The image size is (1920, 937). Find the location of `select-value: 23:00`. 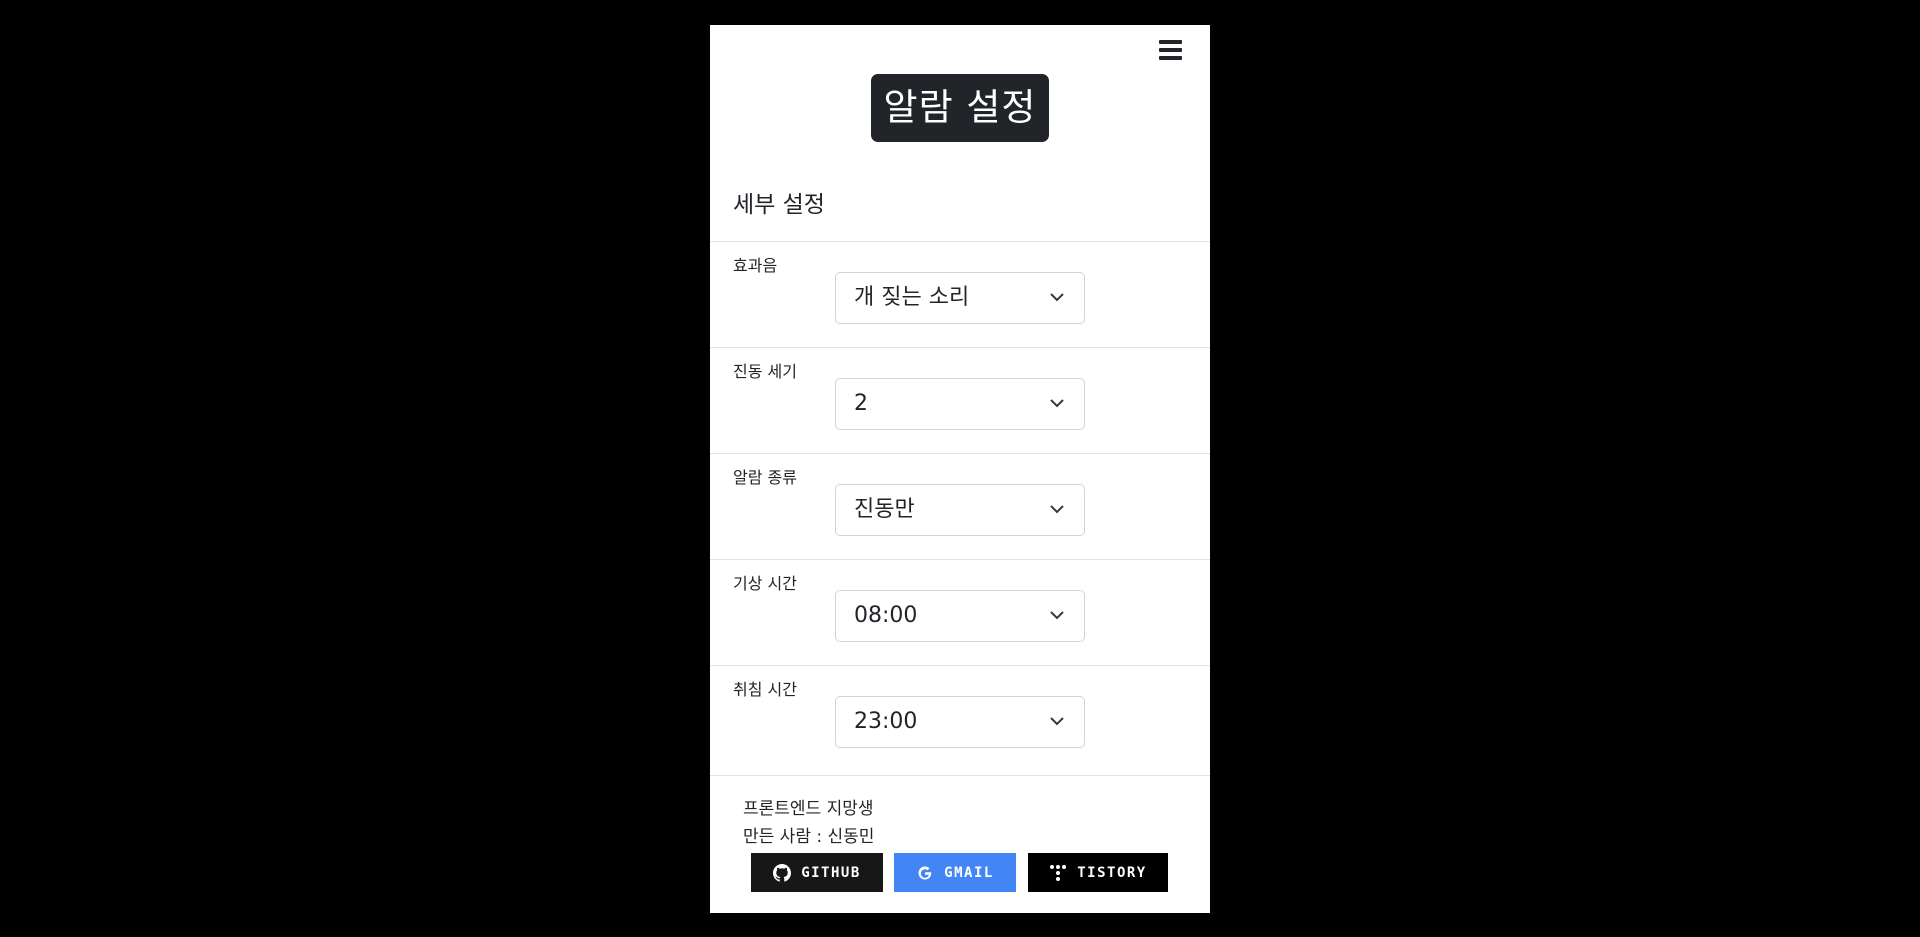

select-value: 23:00 is located at coordinates (886, 721).